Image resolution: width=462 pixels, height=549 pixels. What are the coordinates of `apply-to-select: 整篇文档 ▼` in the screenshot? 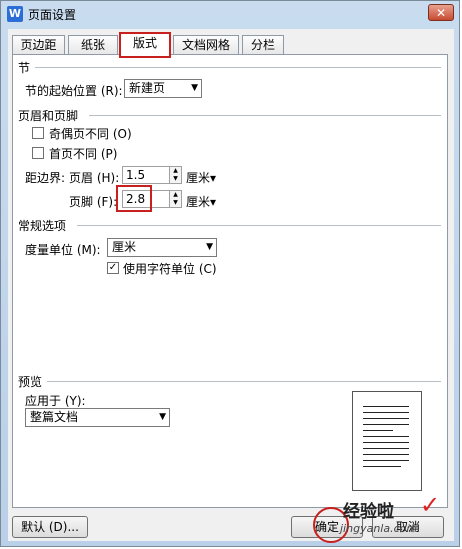 It's located at (97, 417).